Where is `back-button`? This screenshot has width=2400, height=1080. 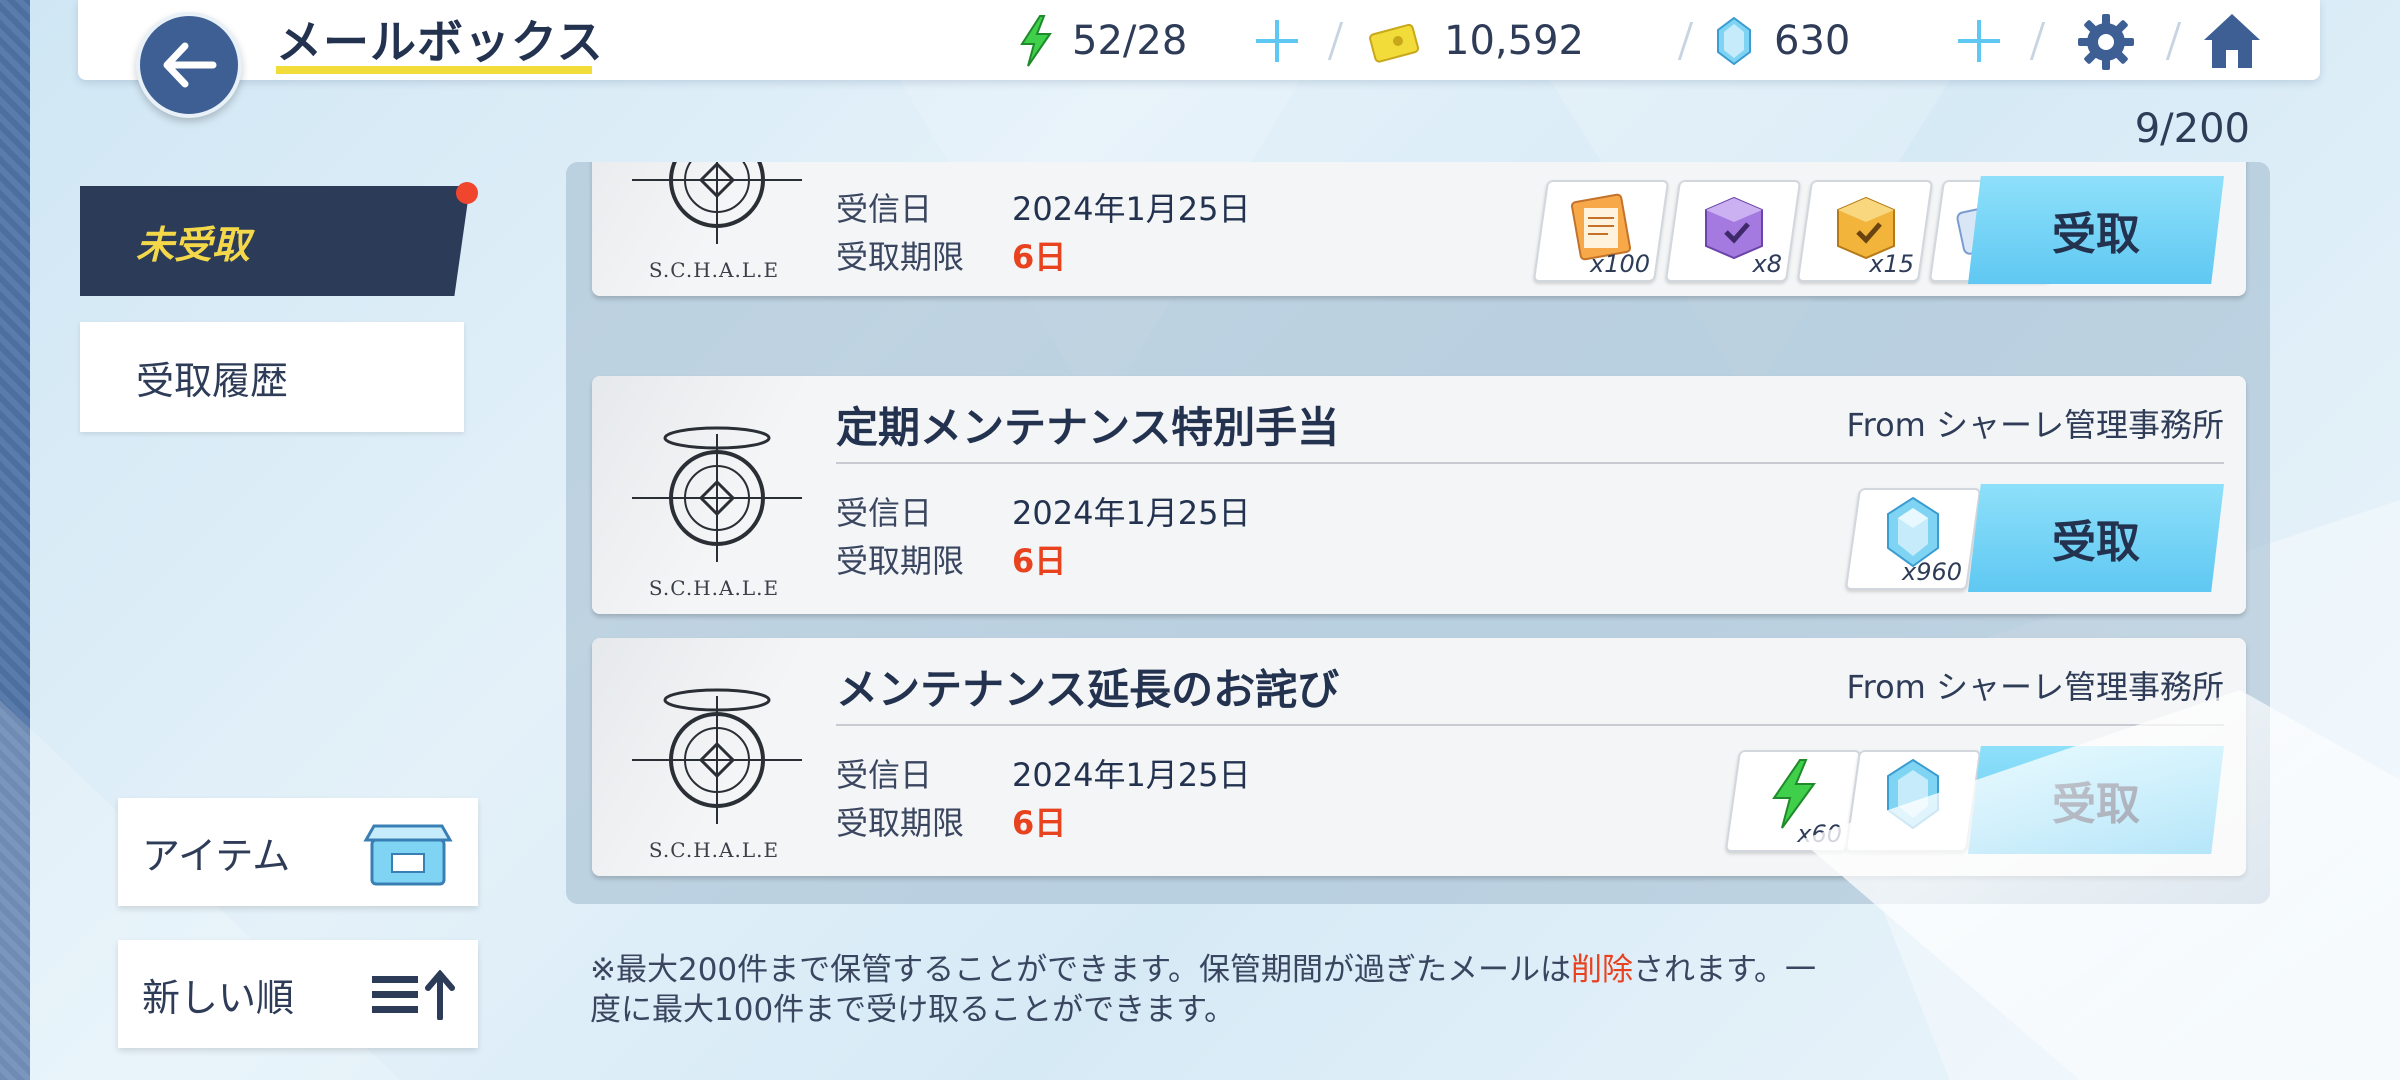 back-button is located at coordinates (189, 65).